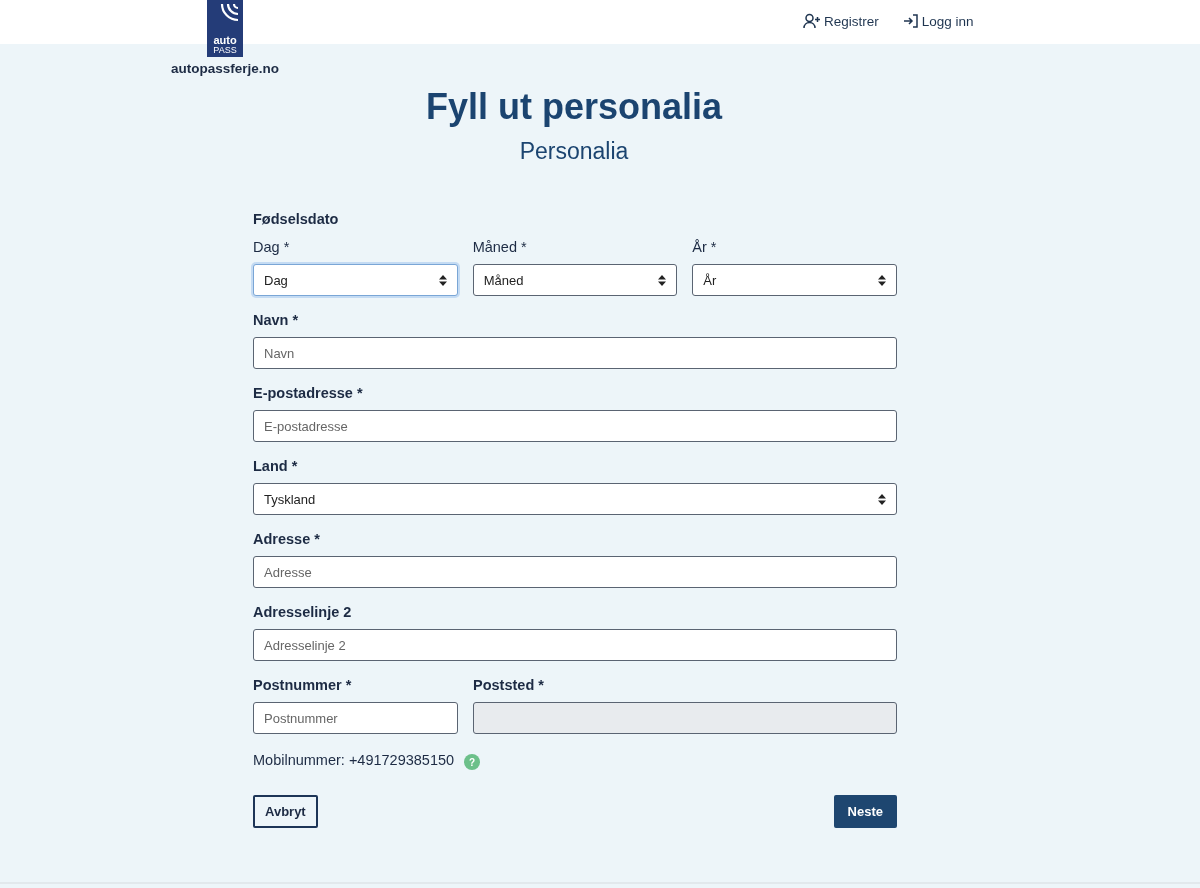  What do you see at coordinates (308, 393) in the screenshot?
I see `field-label: E-postadresse *` at bounding box center [308, 393].